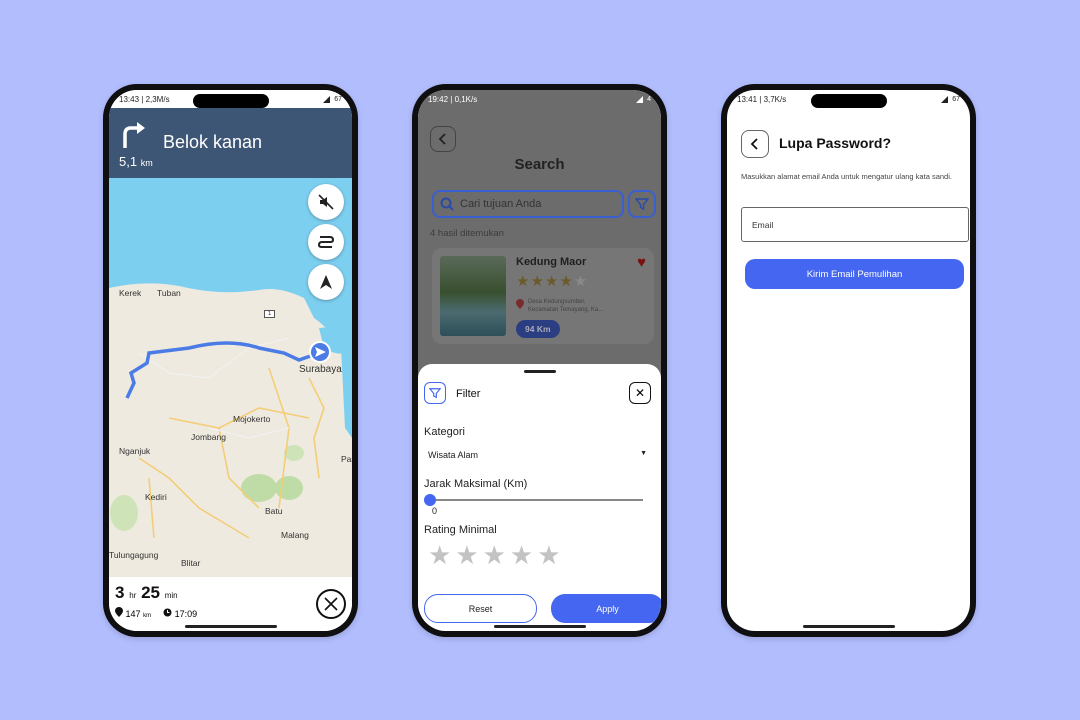 The height and width of the screenshot is (720, 1080). I want to click on apply-button: Apply, so click(606, 608).